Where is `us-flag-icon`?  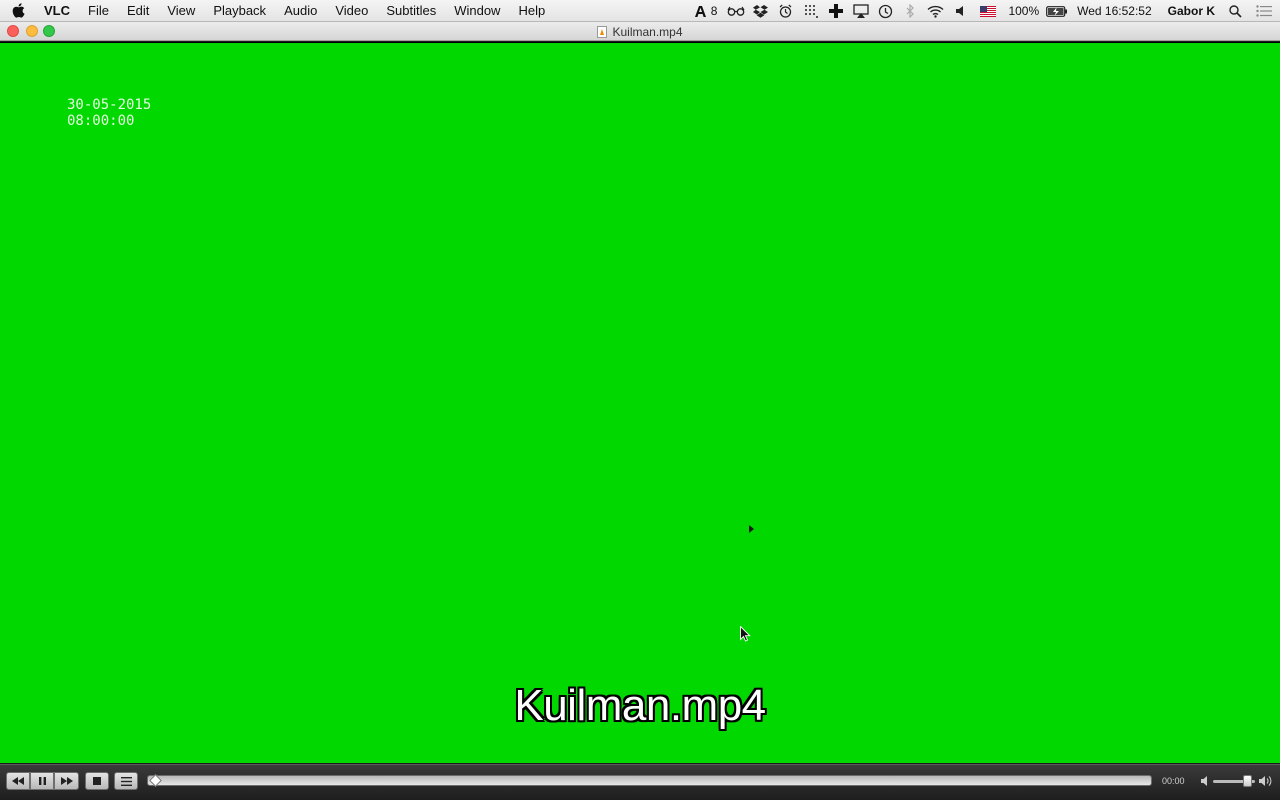
us-flag-icon is located at coordinates (988, 11).